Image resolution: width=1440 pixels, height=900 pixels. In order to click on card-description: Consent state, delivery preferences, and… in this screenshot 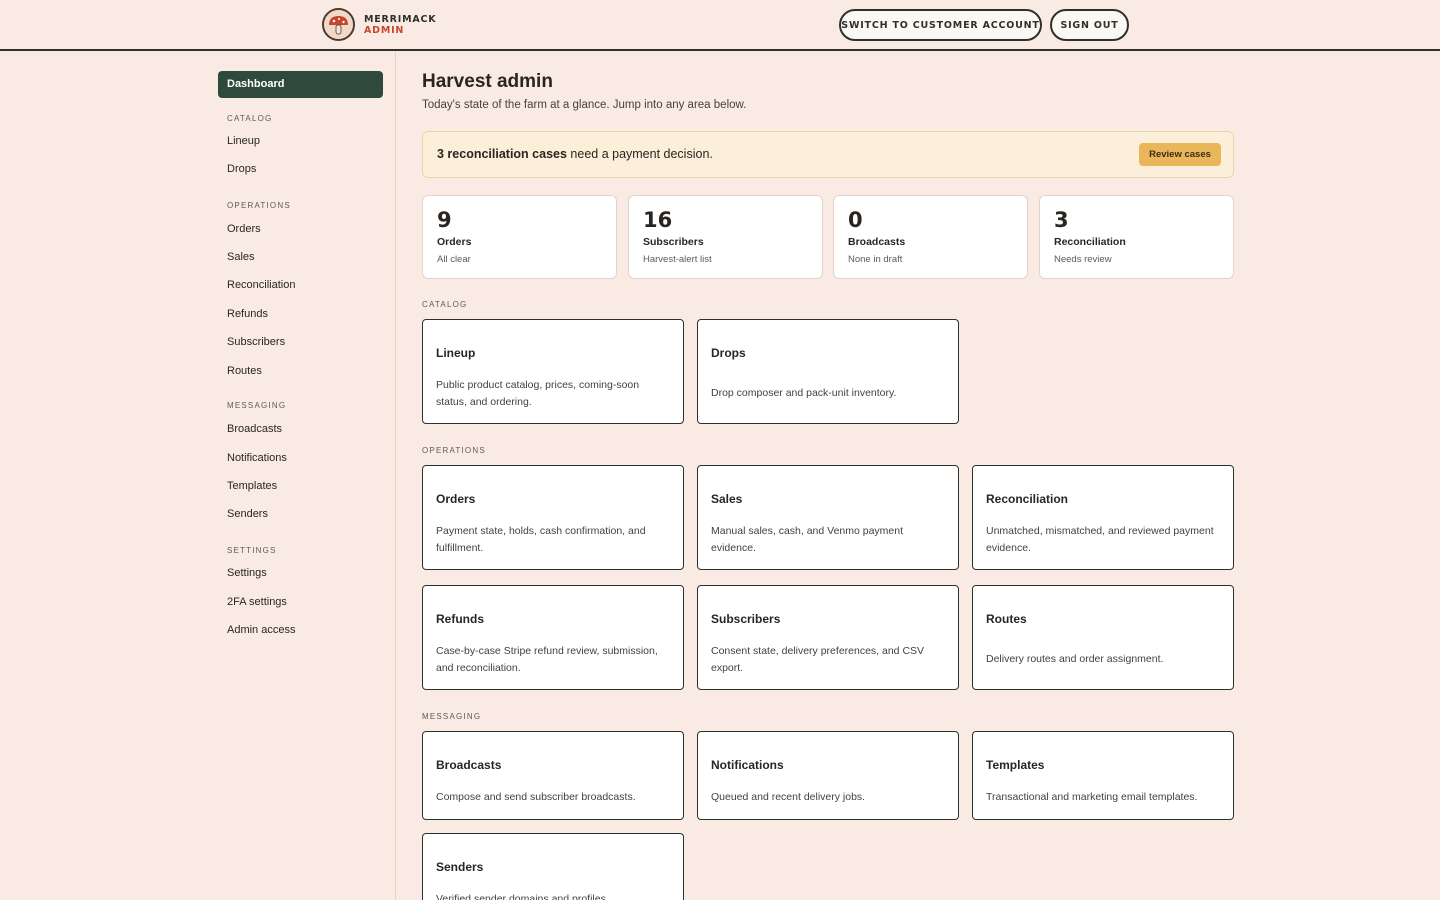, I will do `click(818, 659)`.